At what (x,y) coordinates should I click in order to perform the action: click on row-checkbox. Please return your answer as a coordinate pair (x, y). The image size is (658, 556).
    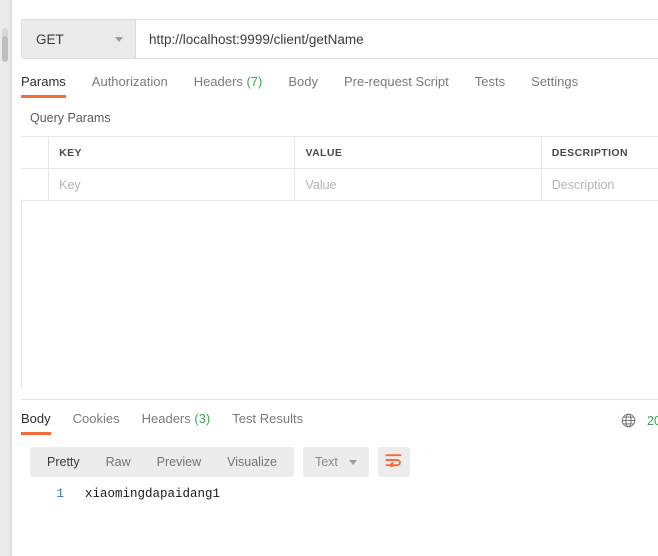
    Looking at the image, I should click on (35, 184).